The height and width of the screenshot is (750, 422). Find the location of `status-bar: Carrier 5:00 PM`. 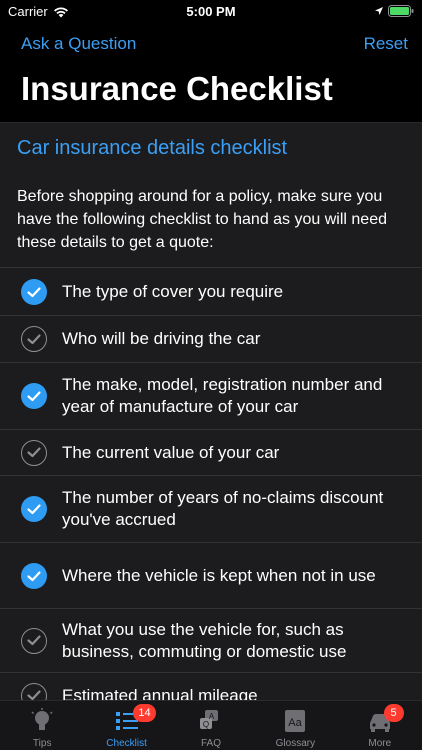

status-bar: Carrier 5:00 PM is located at coordinates (211, 11).